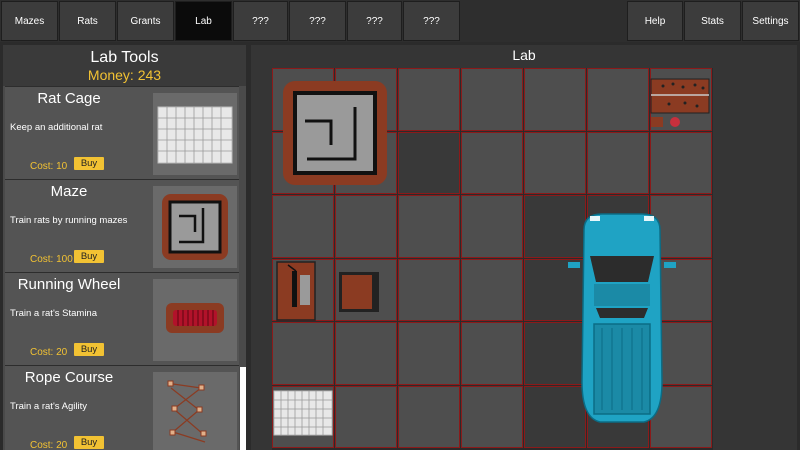 This screenshot has height=450, width=800. What do you see at coordinates (69, 191) in the screenshot?
I see `tool-name: Maze` at bounding box center [69, 191].